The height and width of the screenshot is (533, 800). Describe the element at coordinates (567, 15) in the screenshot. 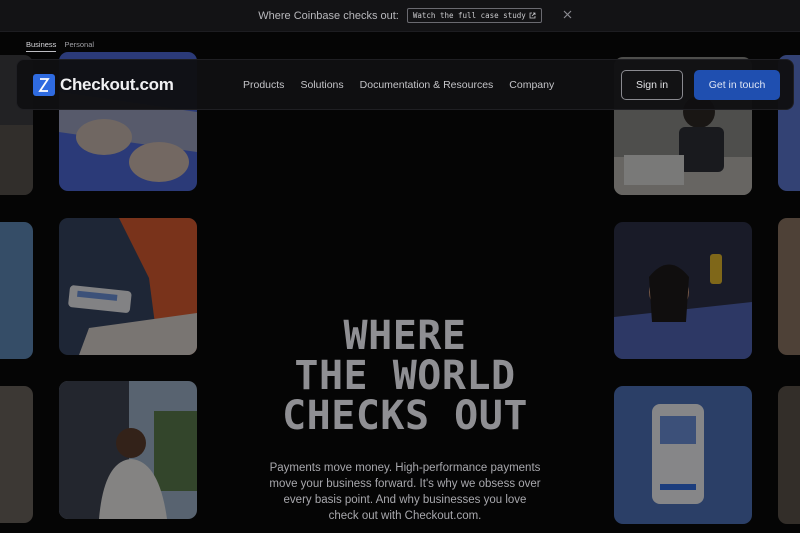

I see `close-icon` at that location.